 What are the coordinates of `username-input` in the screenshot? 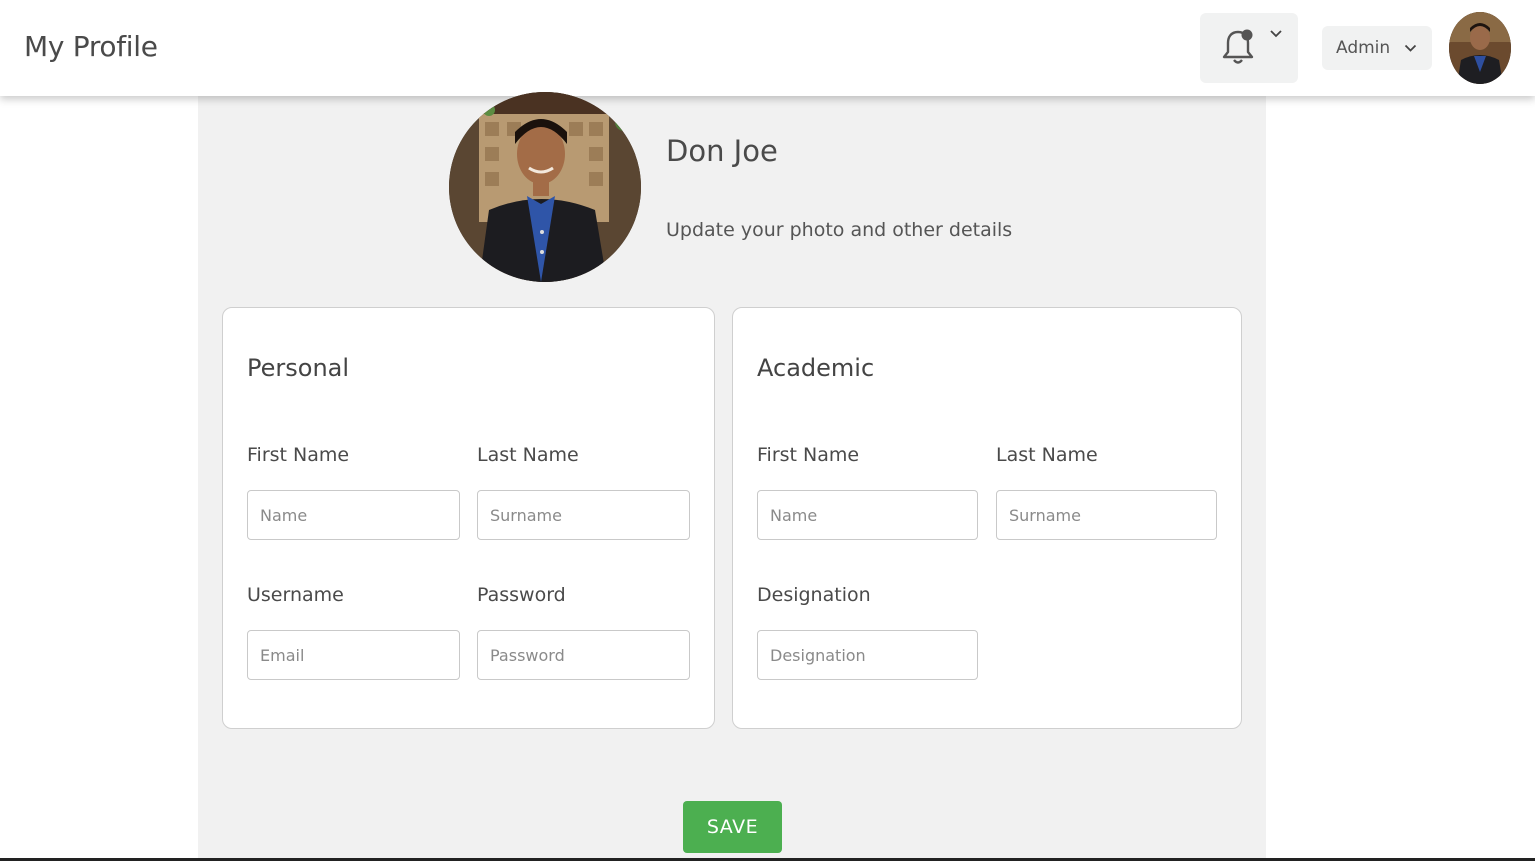 It's located at (353, 655).